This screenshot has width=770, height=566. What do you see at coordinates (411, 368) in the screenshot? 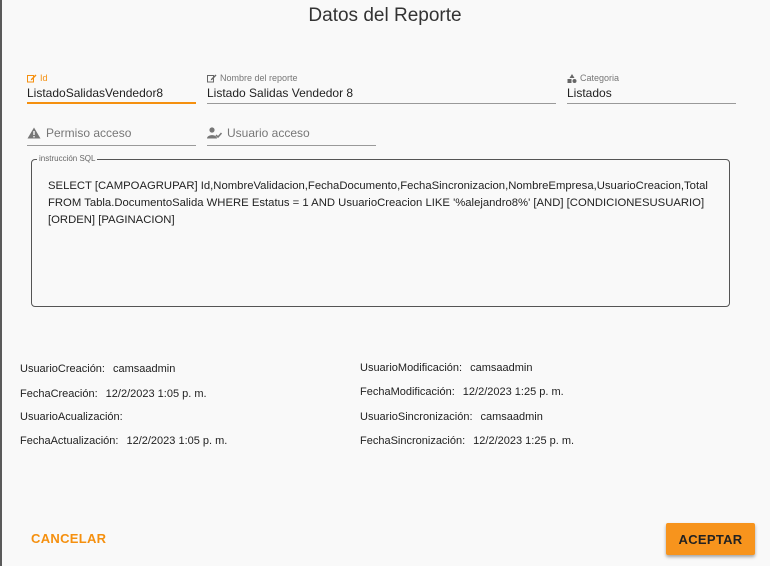
I see `usuario-modificacion-key: UsuarioModificación:` at bounding box center [411, 368].